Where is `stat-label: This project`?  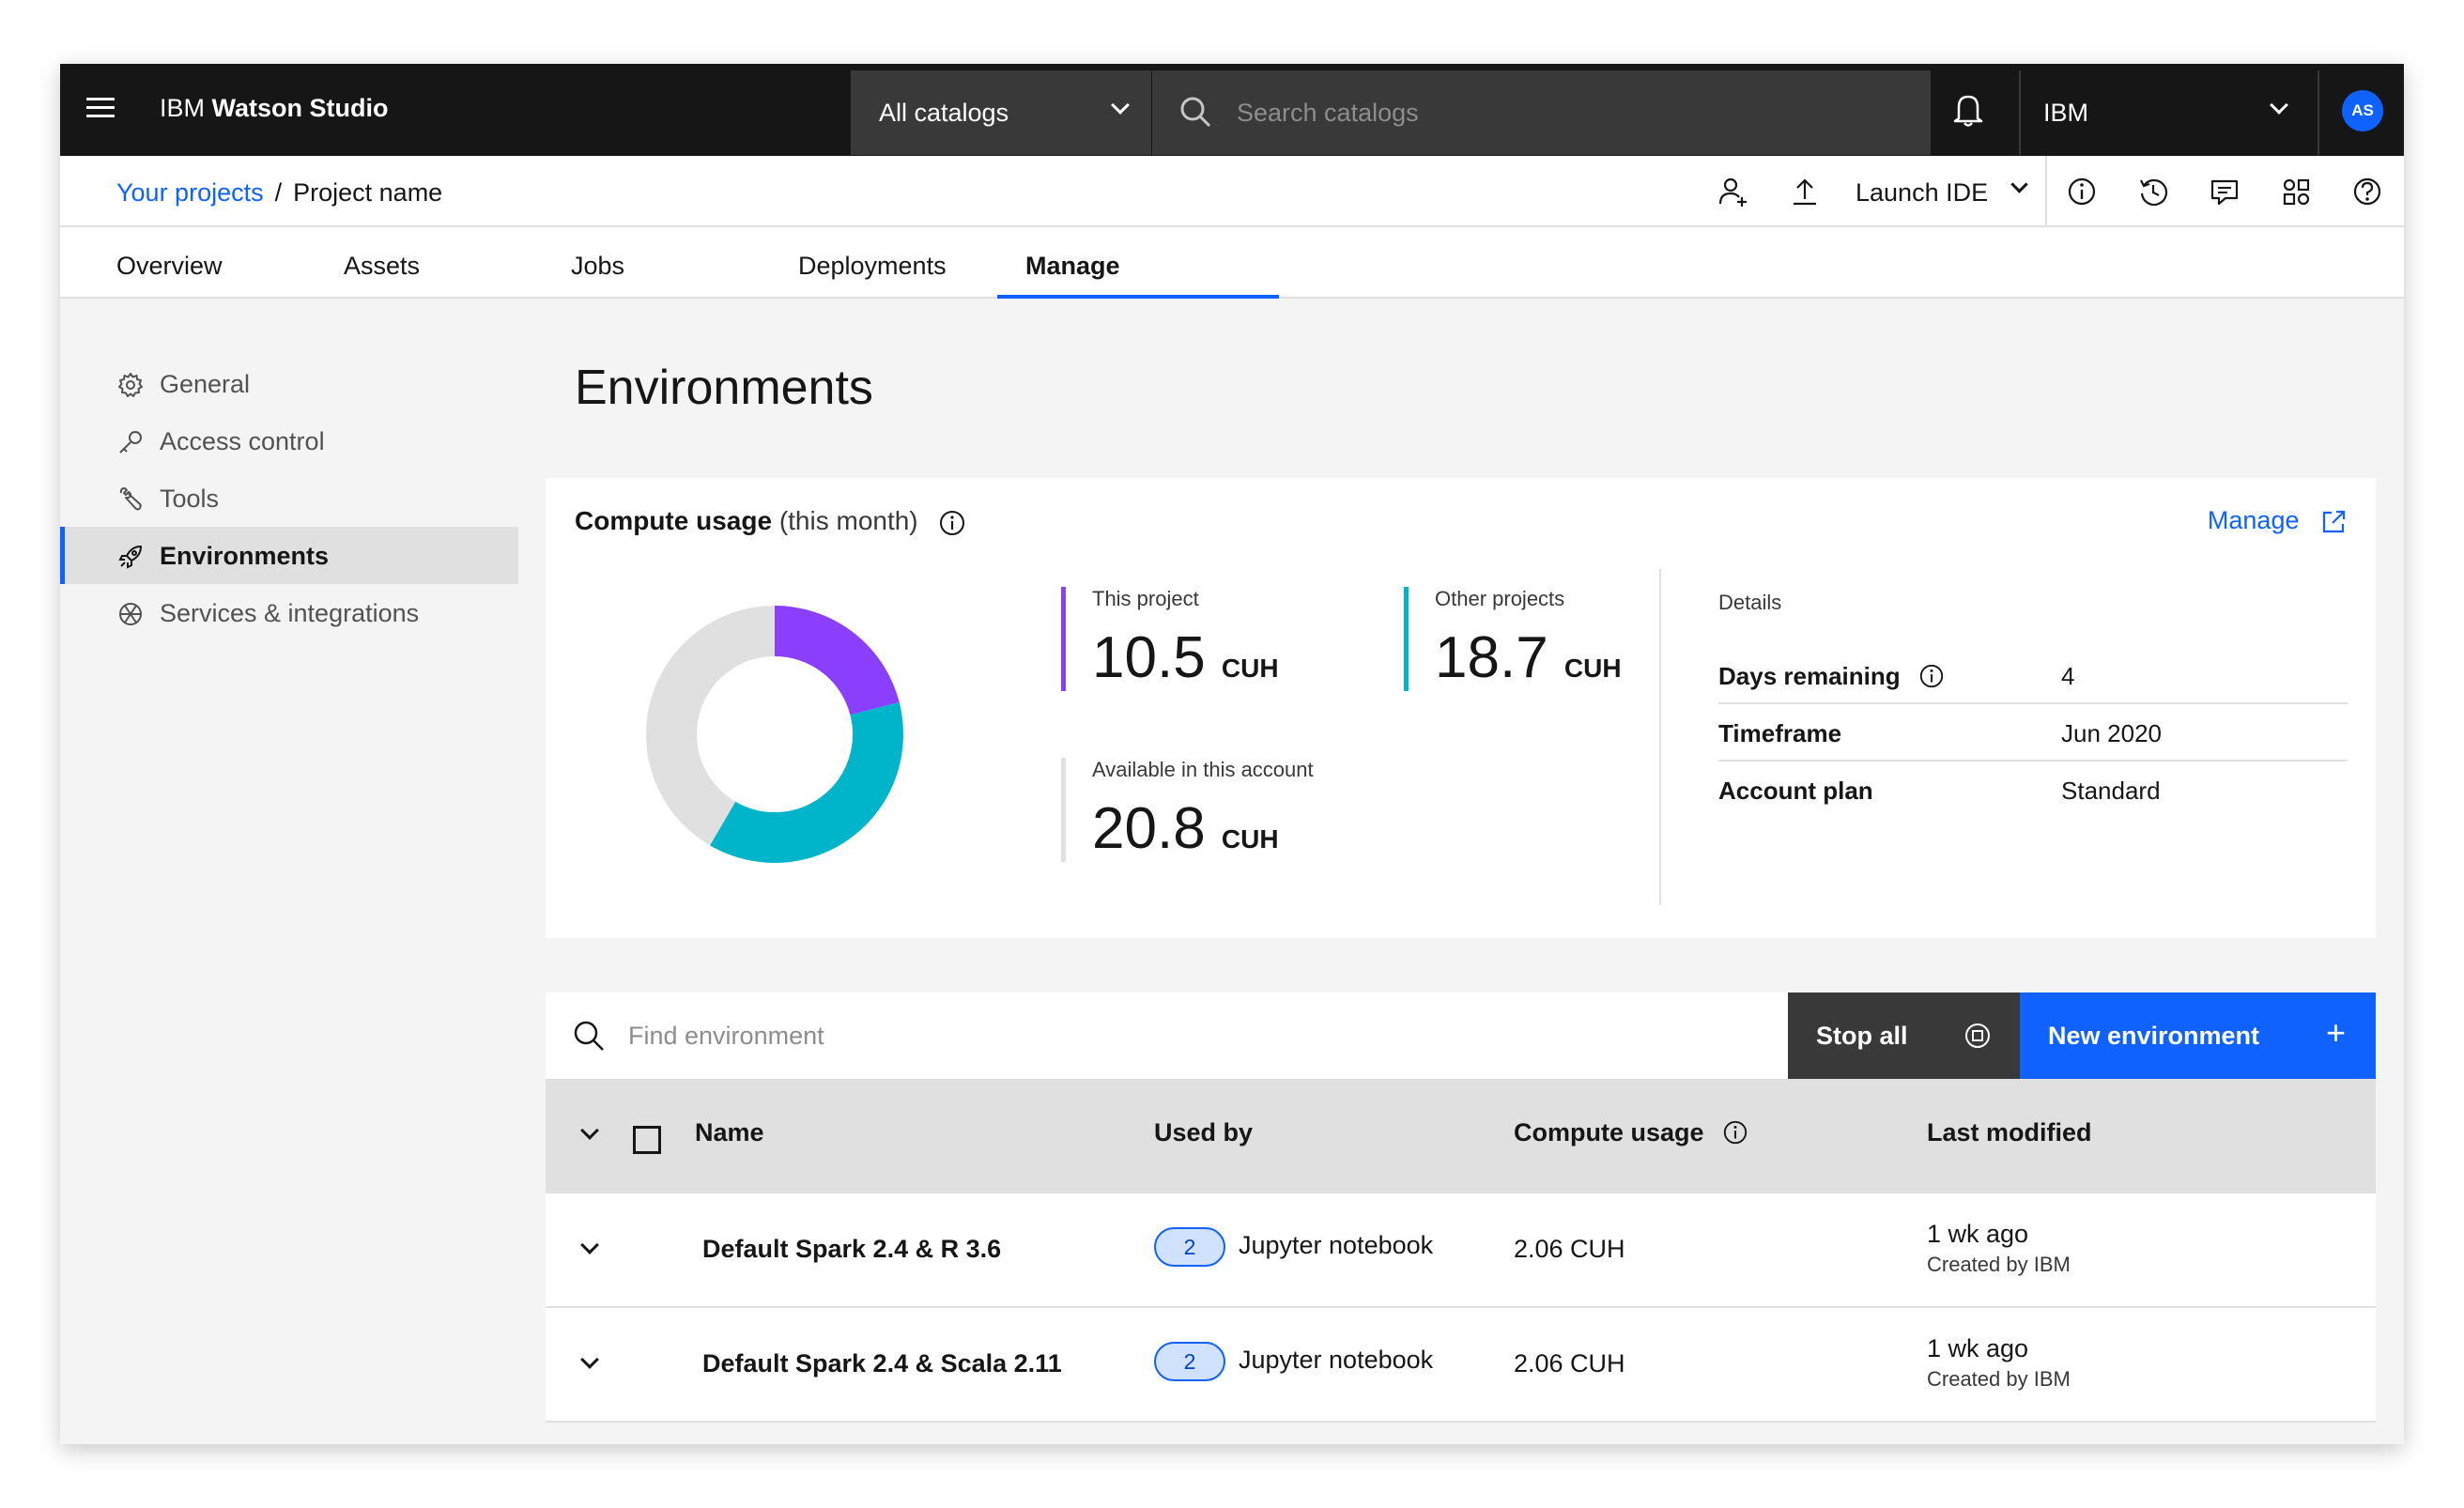 stat-label: This project is located at coordinates (1145, 598).